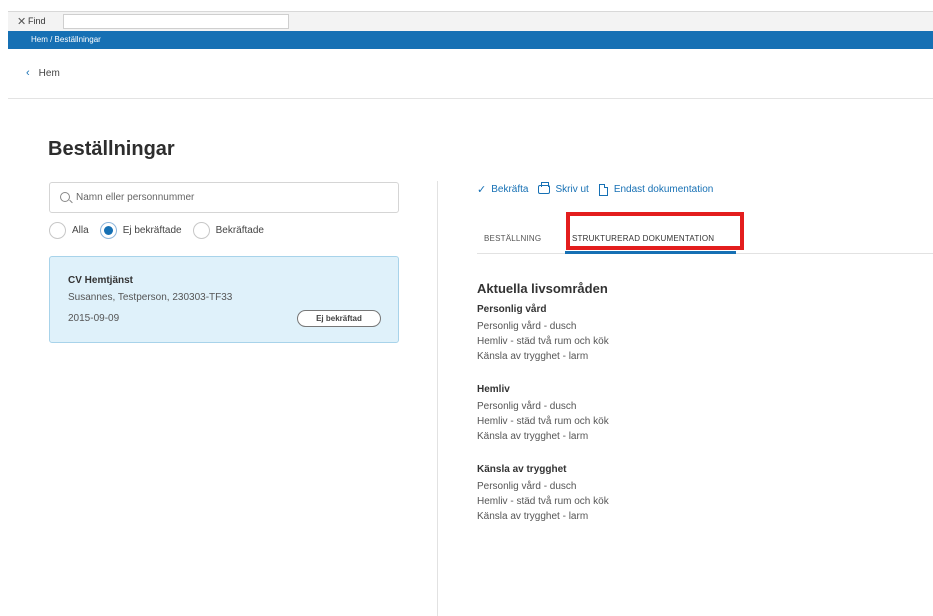 Image resolution: width=933 pixels, height=616 pixels. What do you see at coordinates (94, 318) in the screenshot?
I see `order-date: 2015-09-09` at bounding box center [94, 318].